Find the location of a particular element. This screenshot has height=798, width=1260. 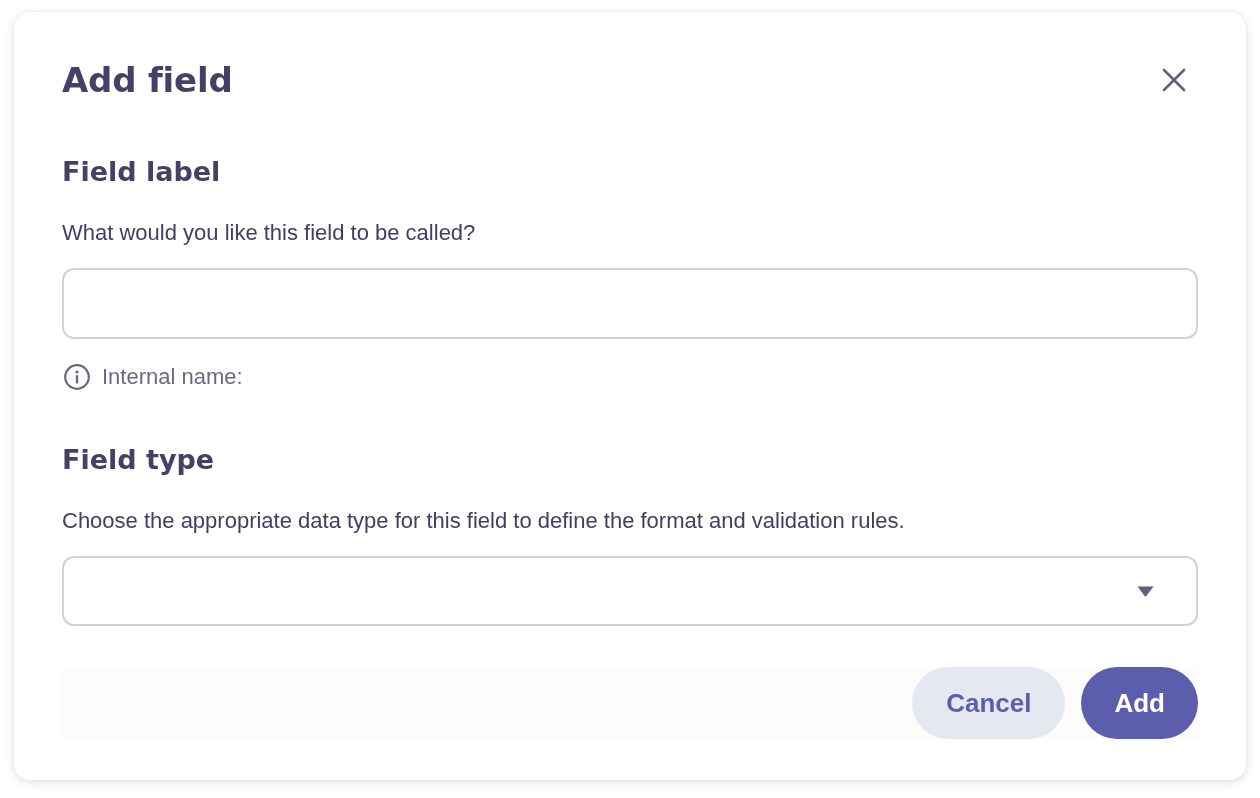

info-icon is located at coordinates (77, 377).